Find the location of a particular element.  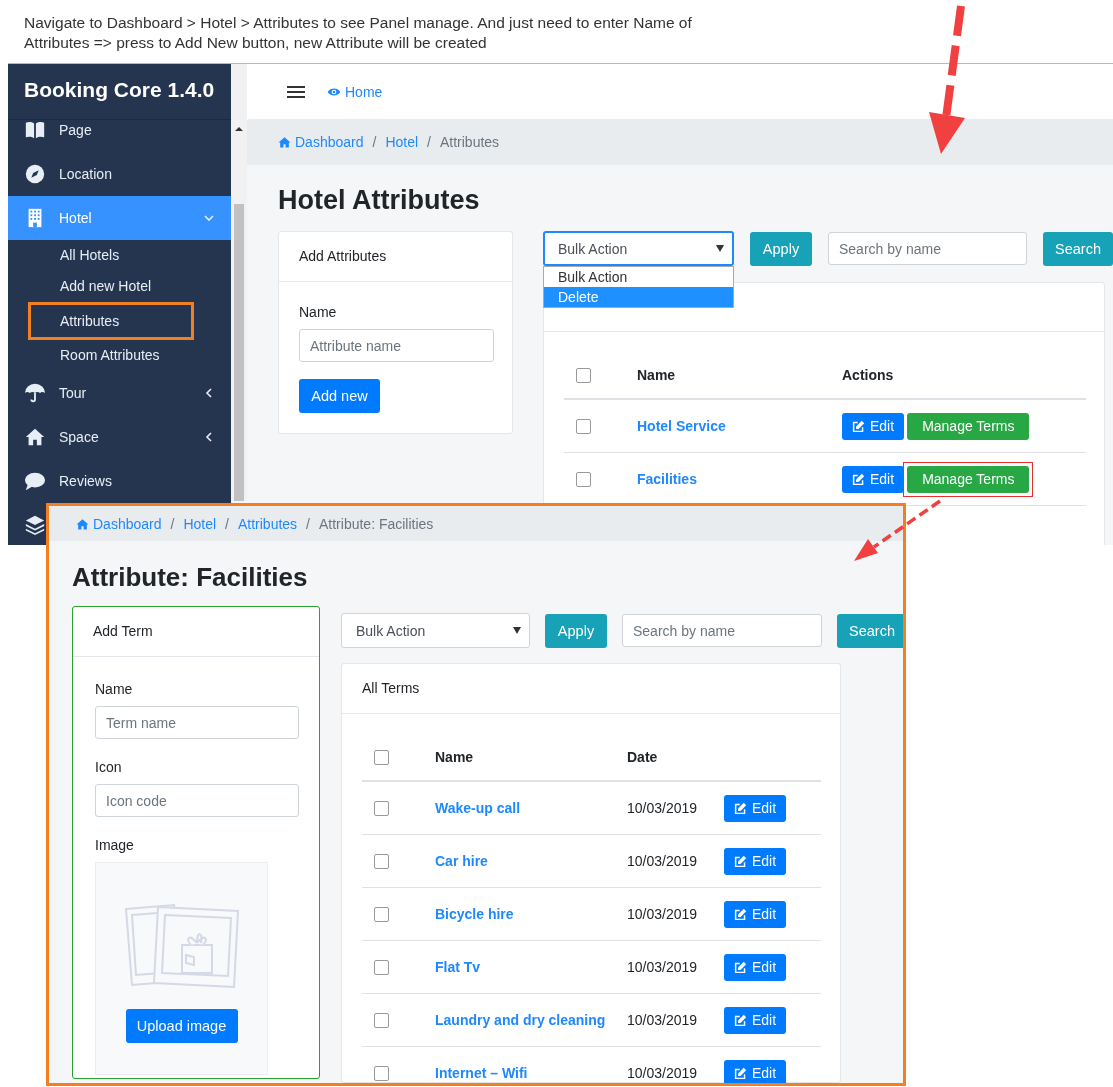

column-header: Date is located at coordinates (642, 757).